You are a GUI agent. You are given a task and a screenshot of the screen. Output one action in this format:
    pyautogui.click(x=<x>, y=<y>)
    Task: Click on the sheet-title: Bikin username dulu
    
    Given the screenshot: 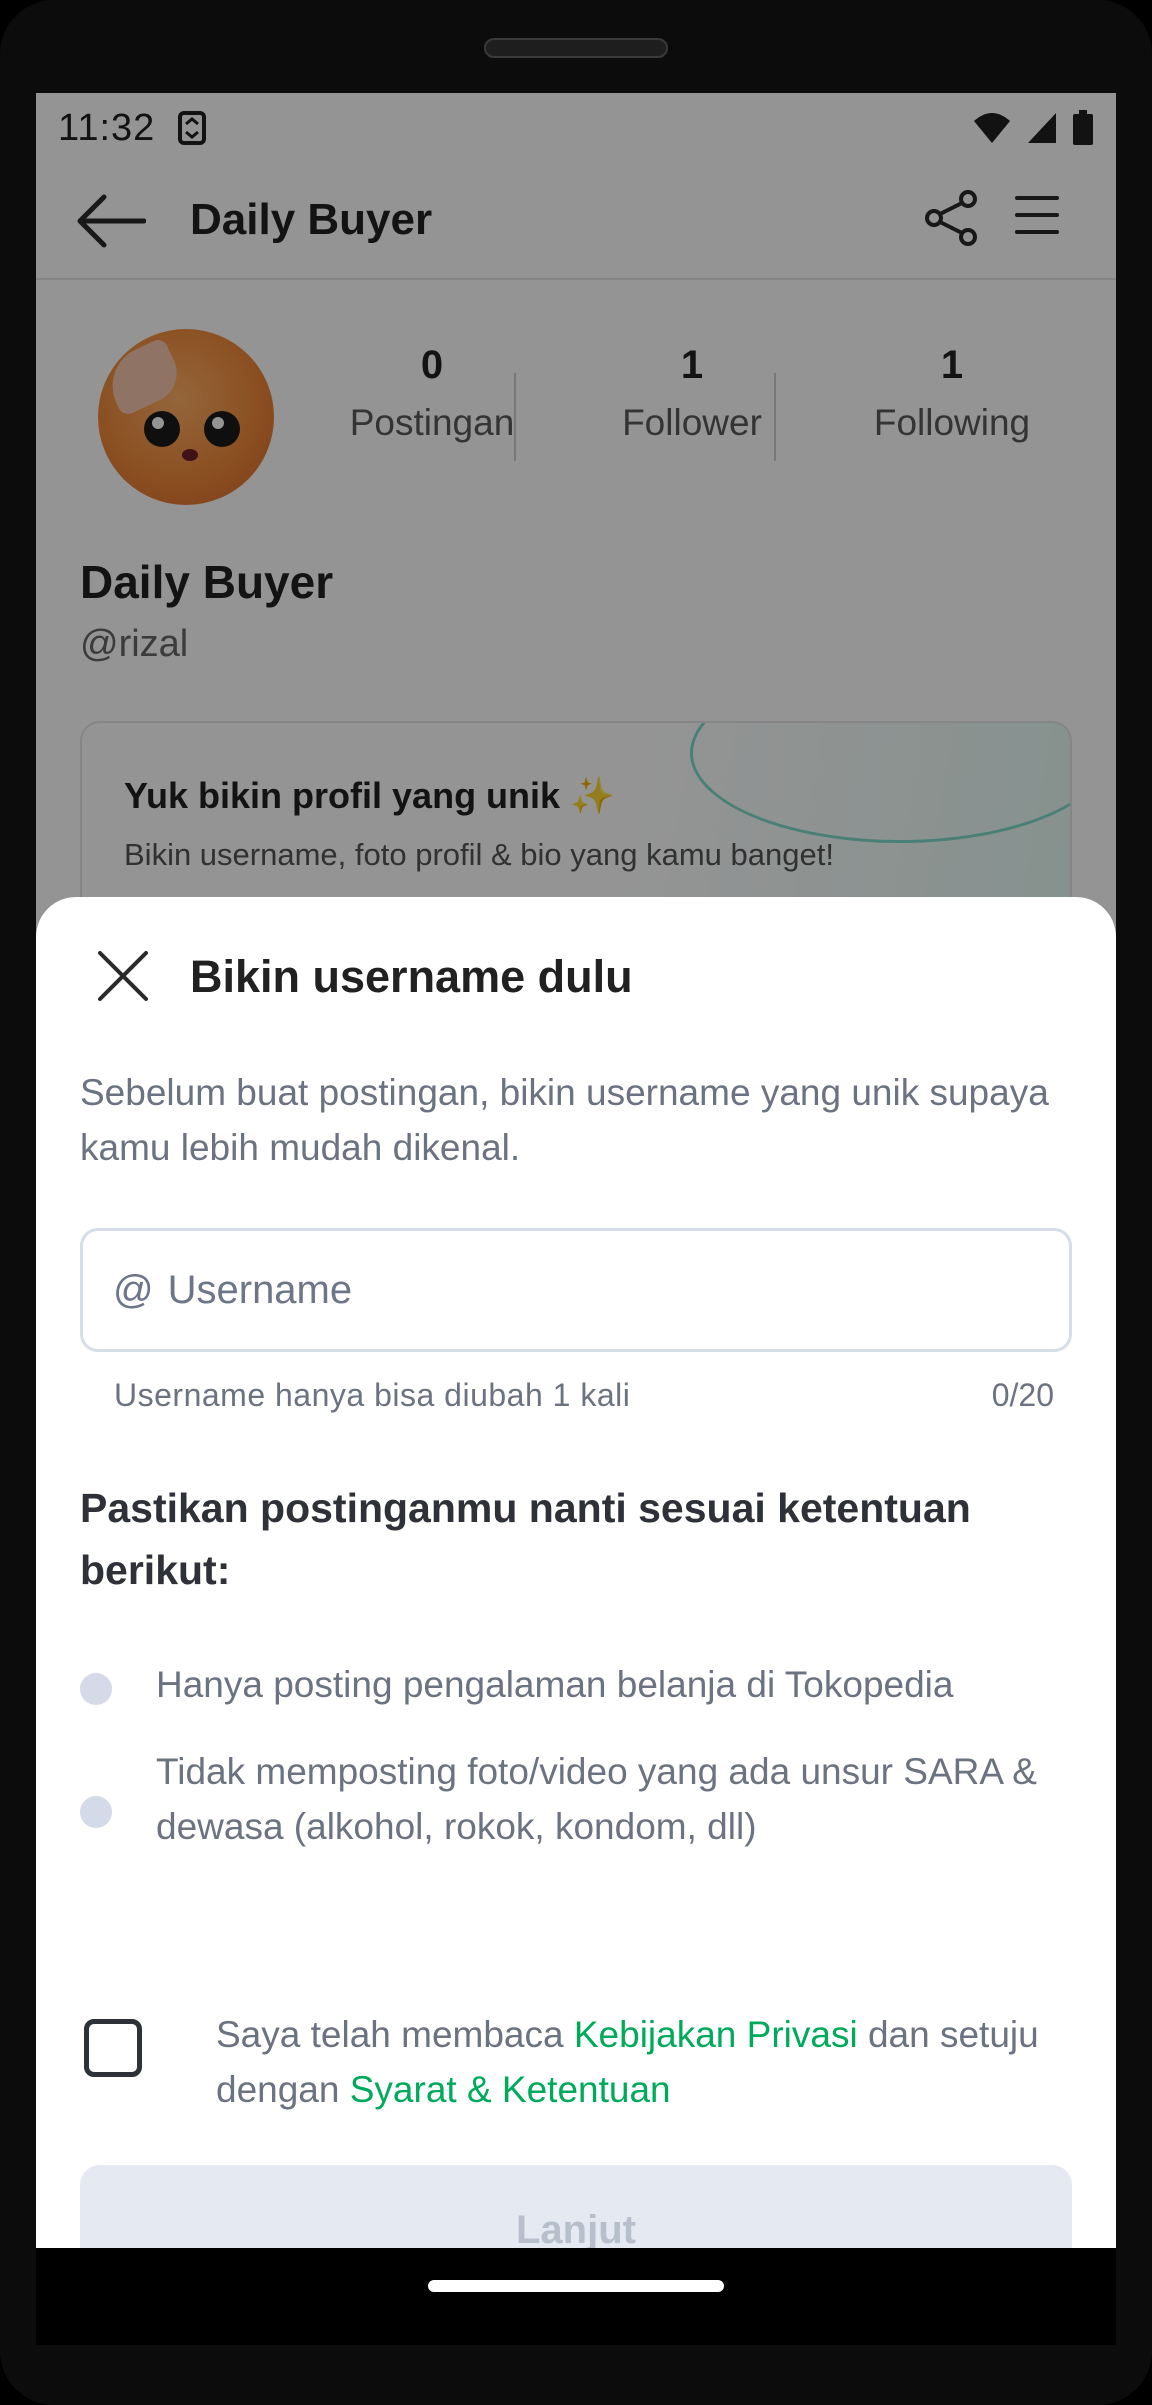 What is the action you would take?
    pyautogui.click(x=411, y=976)
    